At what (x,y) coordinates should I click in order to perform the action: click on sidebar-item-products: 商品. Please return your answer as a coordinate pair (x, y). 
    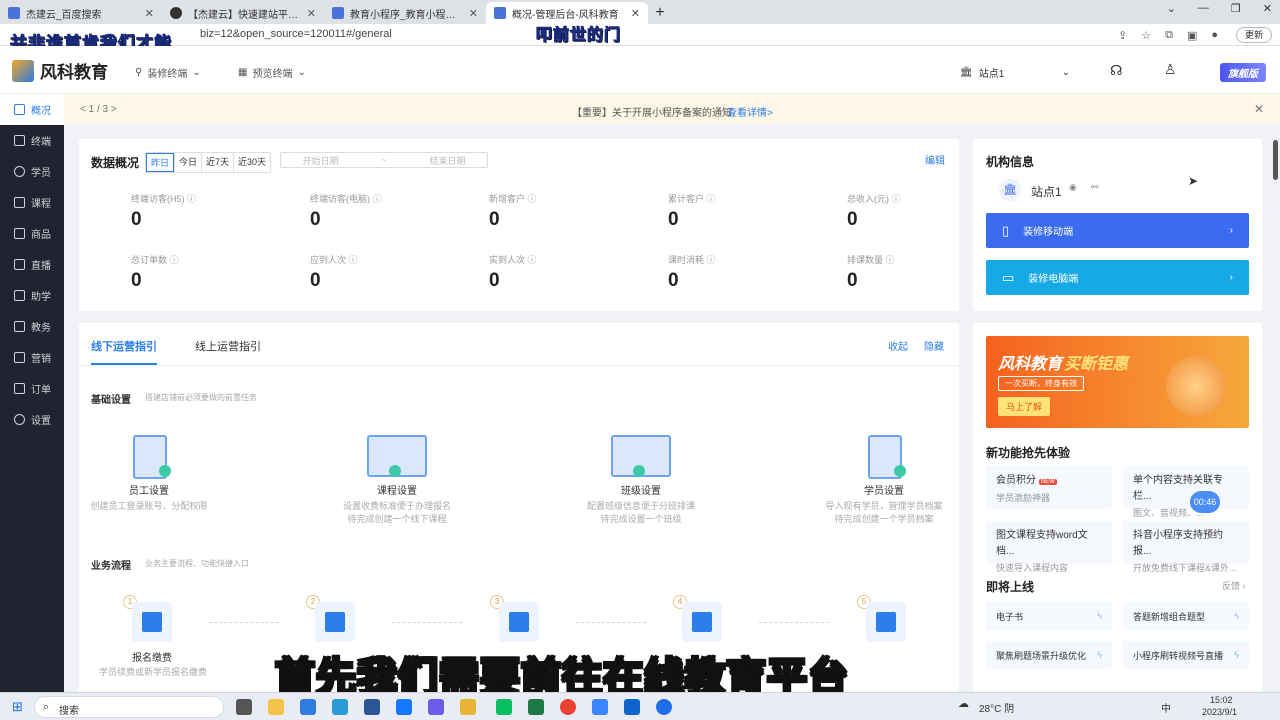
    Looking at the image, I should click on (32, 233).